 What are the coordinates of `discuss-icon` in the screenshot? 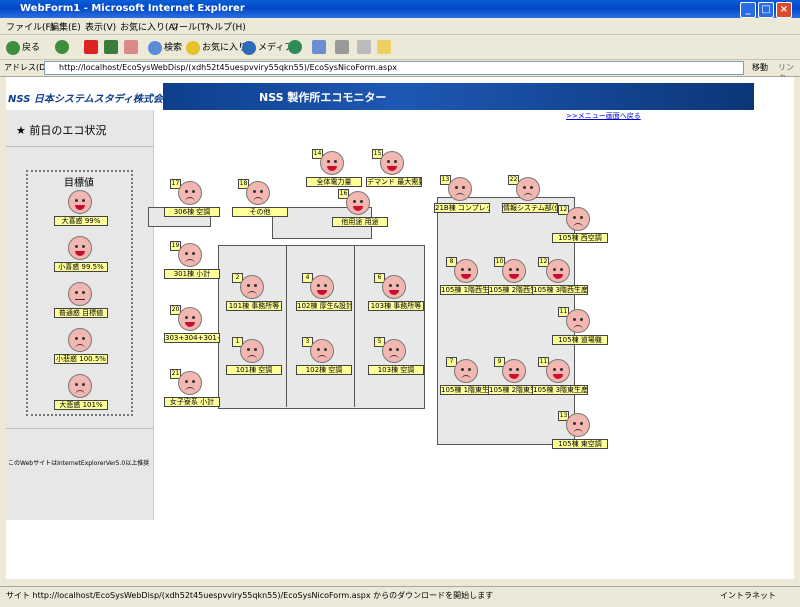 It's located at (384, 47).